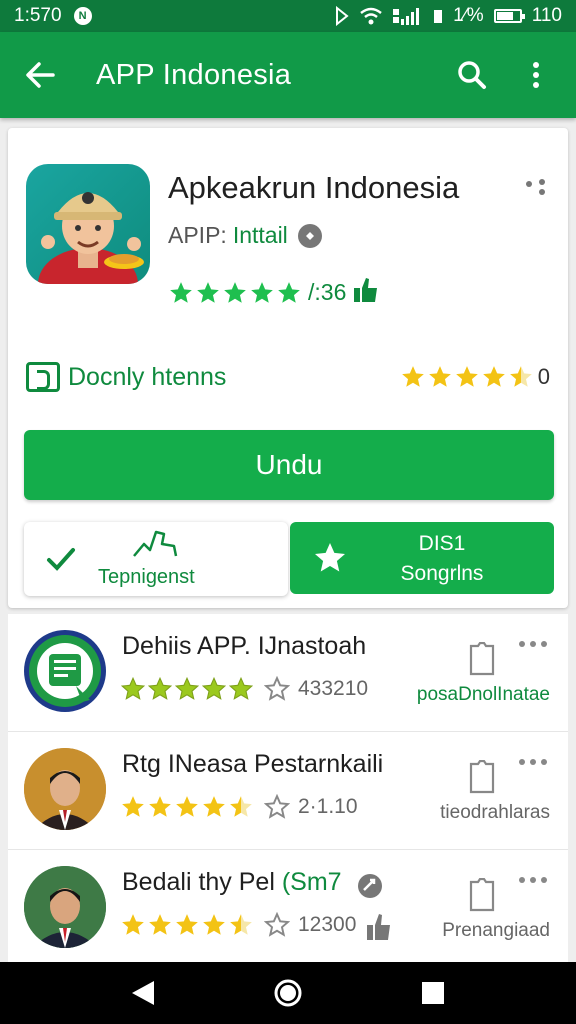 This screenshot has width=576, height=1024. I want to click on system-nav-bar, so click(288, 993).